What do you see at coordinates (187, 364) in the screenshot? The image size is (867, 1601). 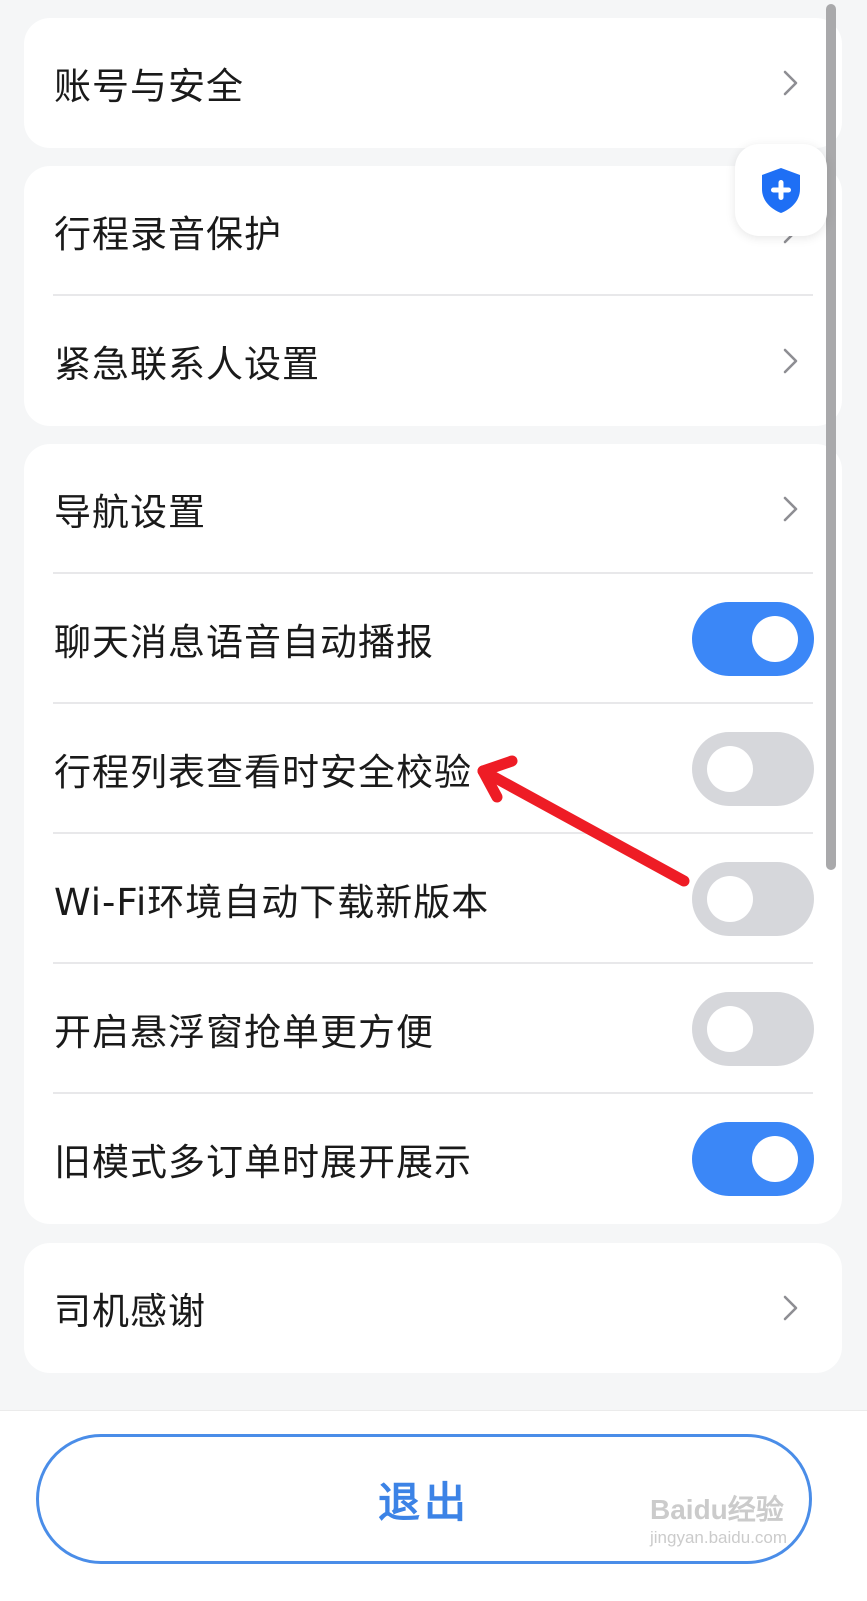 I see `emergency-contacts-label: 紧急联系人设置` at bounding box center [187, 364].